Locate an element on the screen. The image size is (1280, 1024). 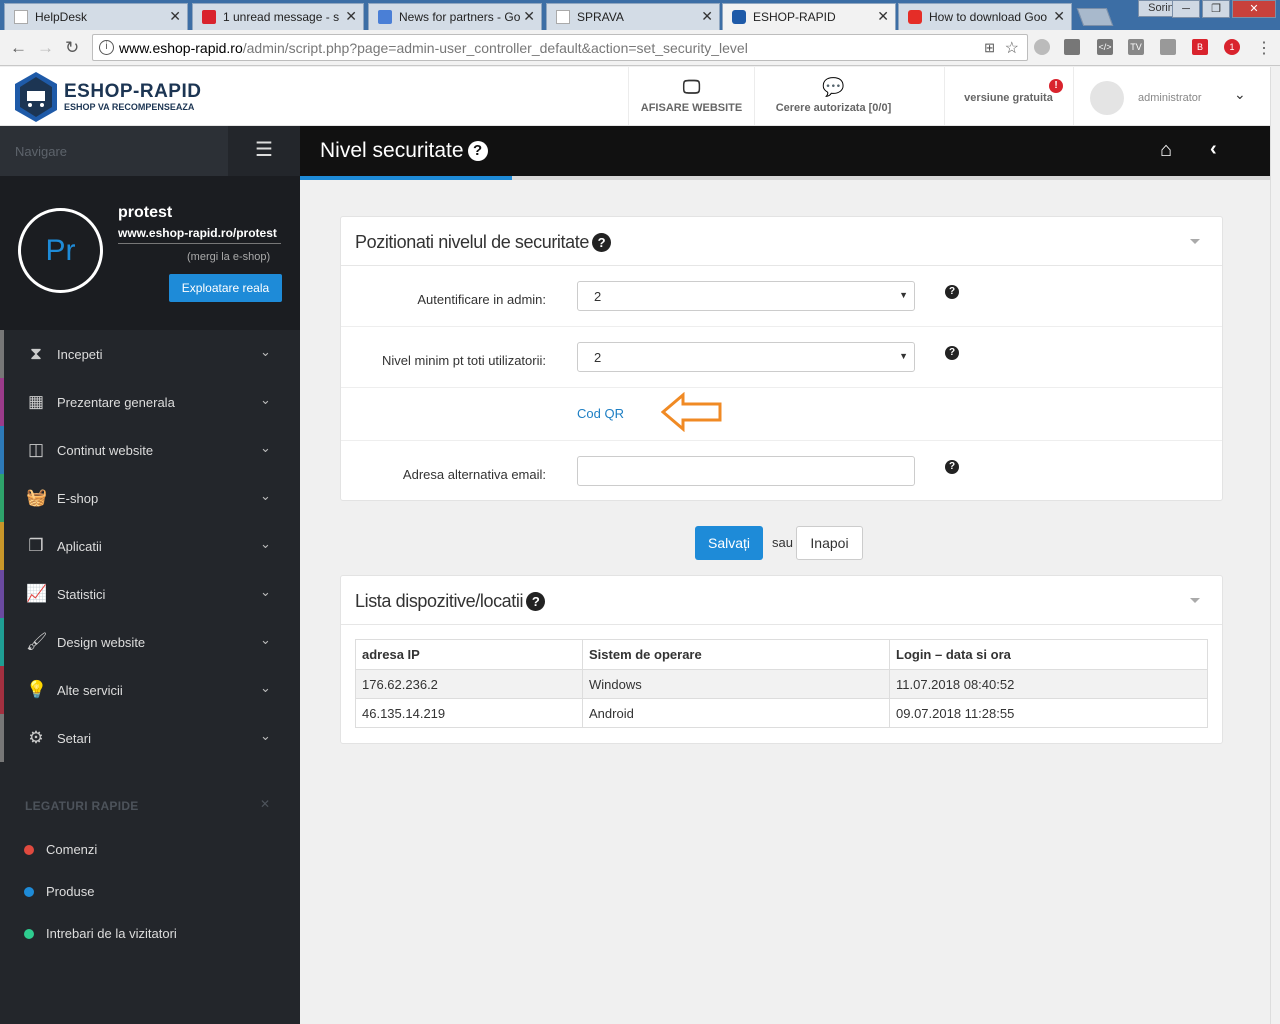
back-arrow-icon: ← is located at coordinates (18, 48).